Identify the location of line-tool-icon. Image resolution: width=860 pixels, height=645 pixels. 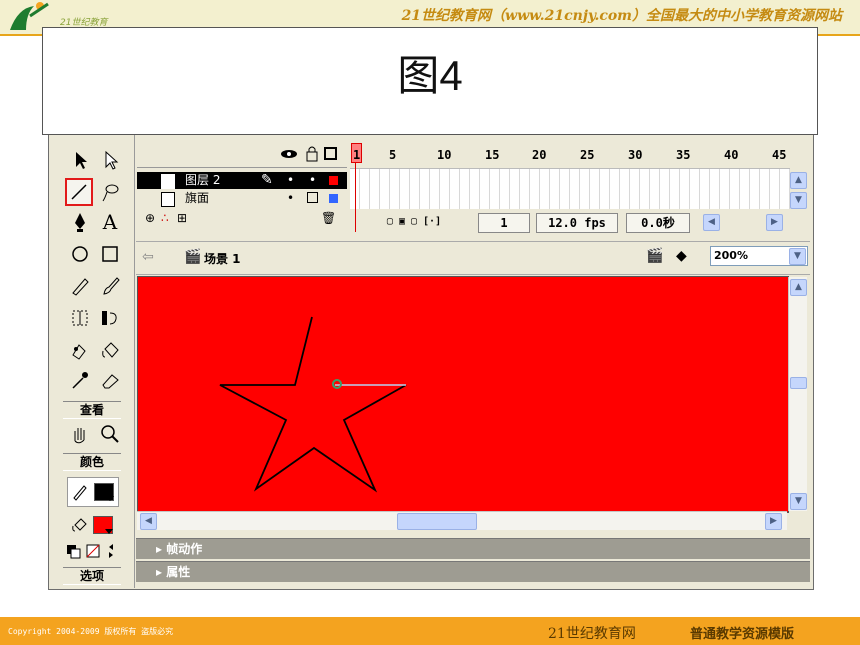
(79, 192).